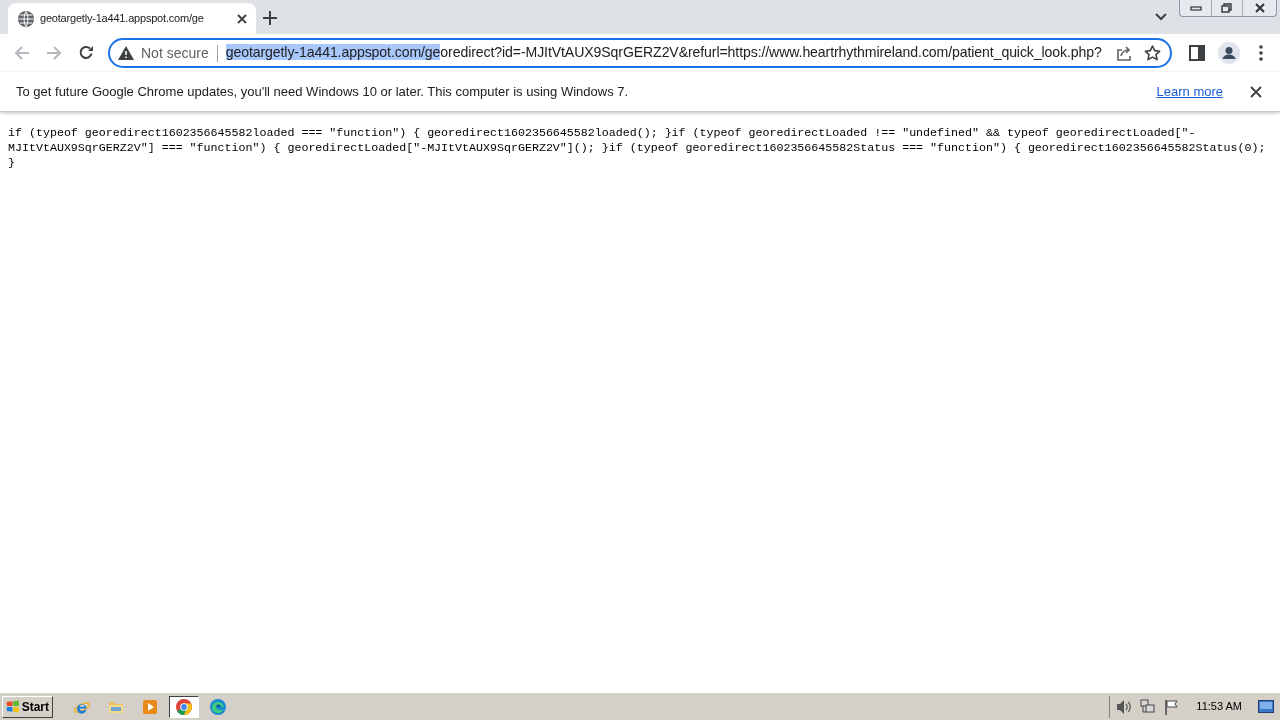 This screenshot has width=1280, height=720. I want to click on network-icon, so click(1148, 706).